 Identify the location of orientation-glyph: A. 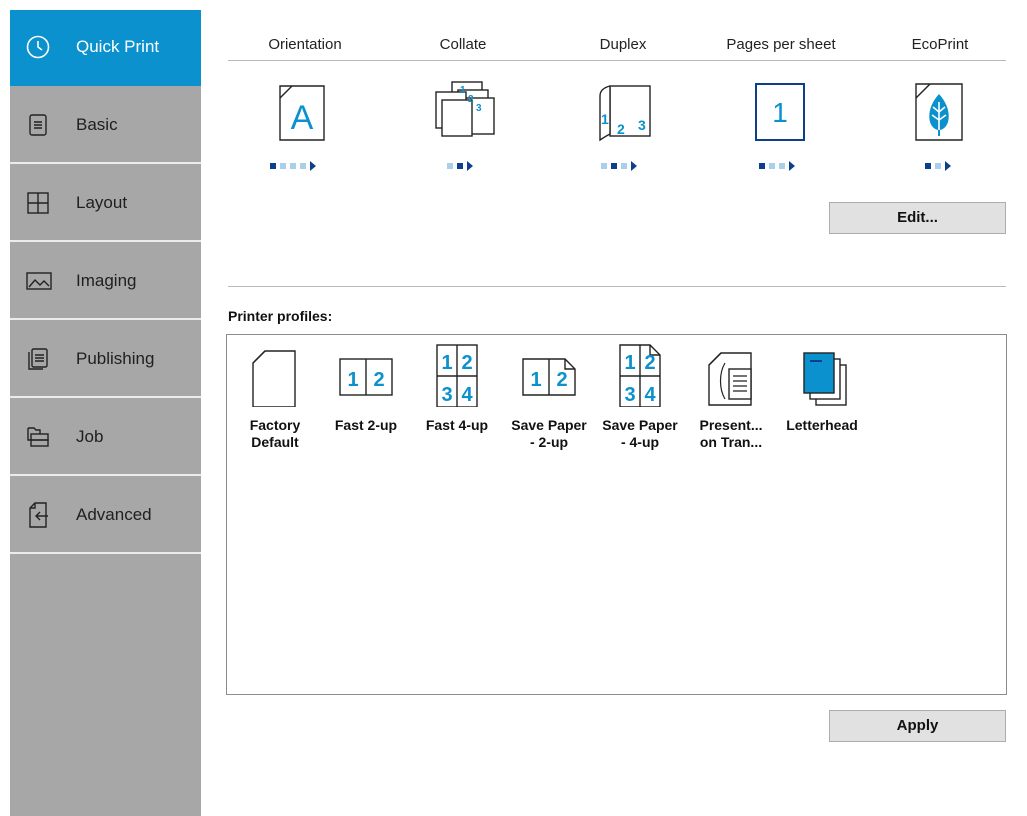
(302, 118).